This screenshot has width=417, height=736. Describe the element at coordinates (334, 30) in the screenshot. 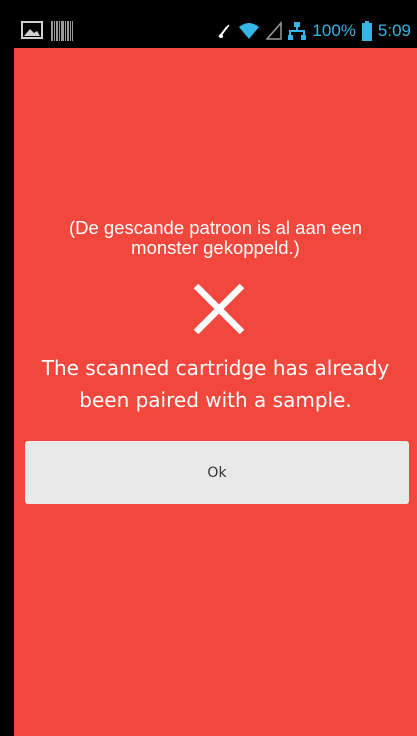

I see `battery-percent: 100%` at that location.